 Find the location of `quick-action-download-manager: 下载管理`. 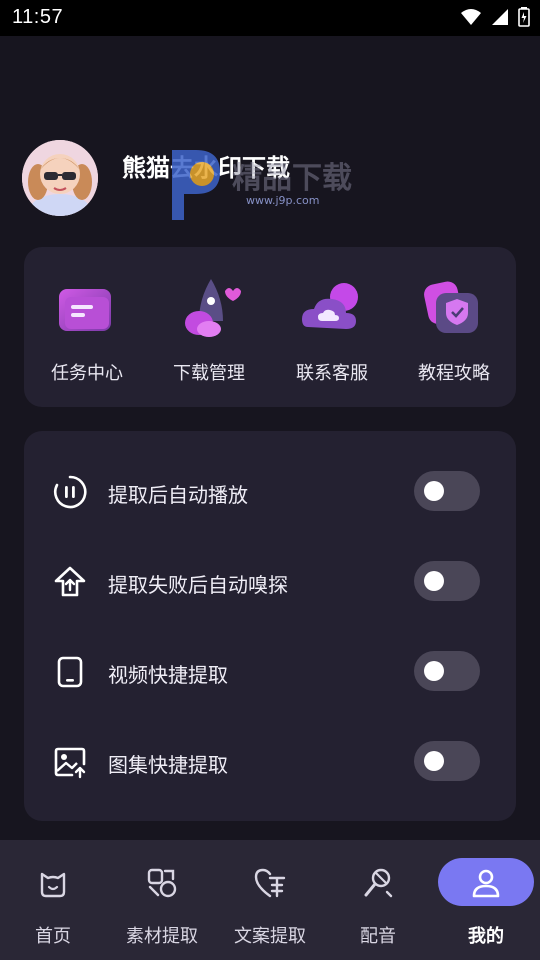

quick-action-download-manager: 下载管理 is located at coordinates (209, 331).